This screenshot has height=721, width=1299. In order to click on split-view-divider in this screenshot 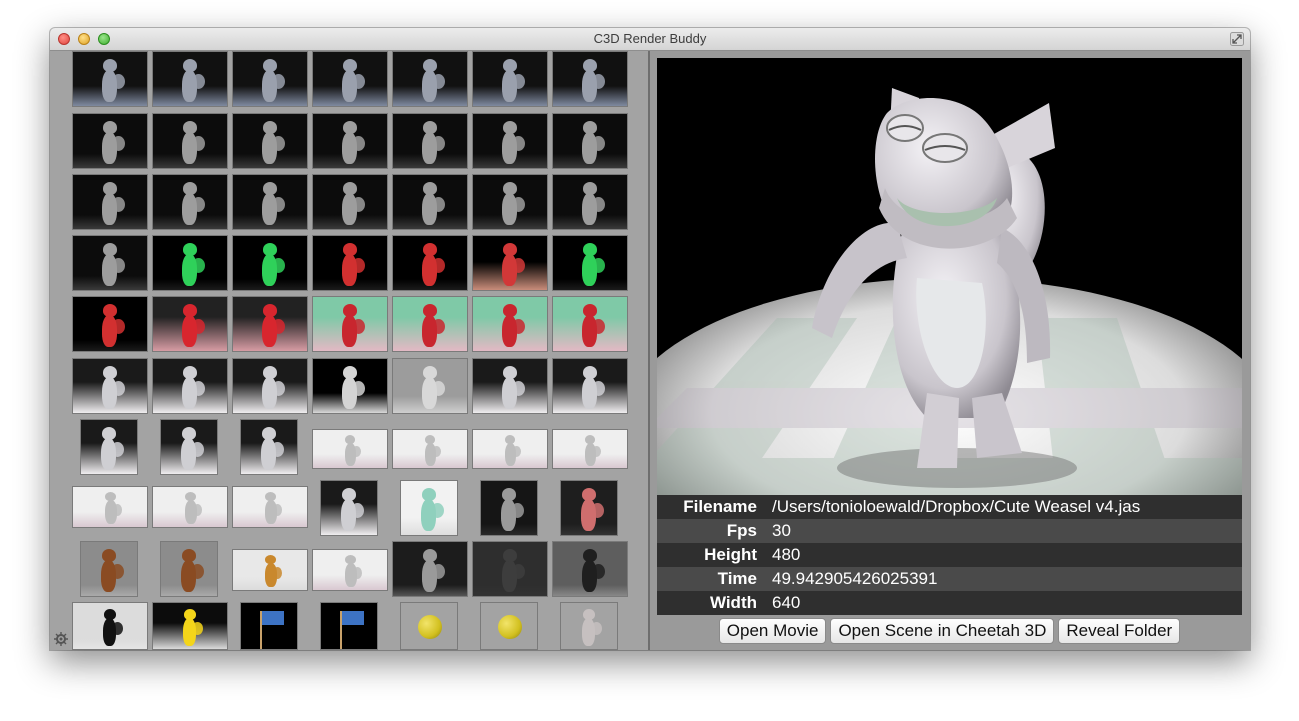, I will do `click(649, 350)`.